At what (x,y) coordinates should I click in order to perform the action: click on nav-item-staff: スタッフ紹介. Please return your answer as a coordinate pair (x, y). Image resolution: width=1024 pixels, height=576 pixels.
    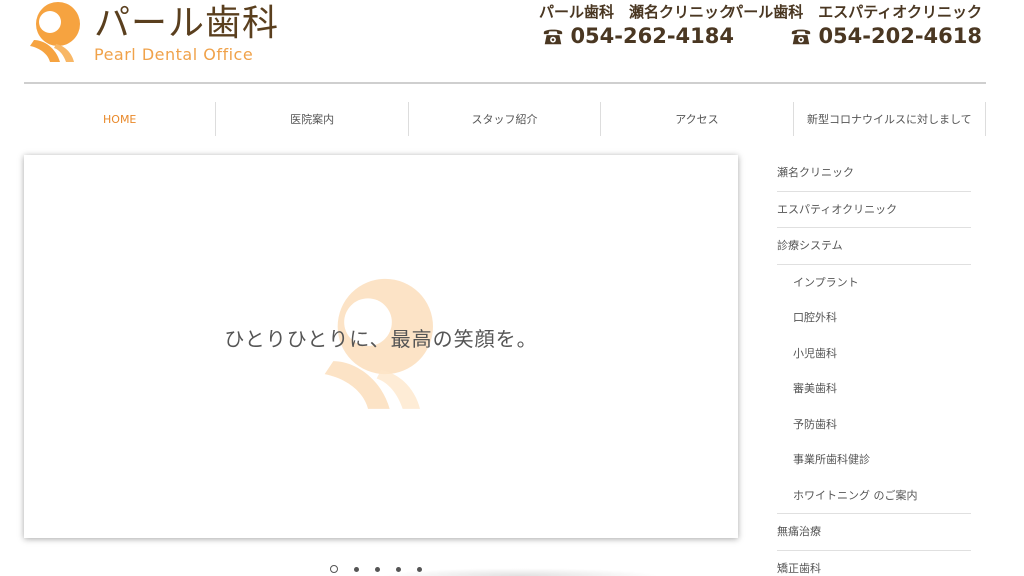
    Looking at the image, I should click on (505, 119).